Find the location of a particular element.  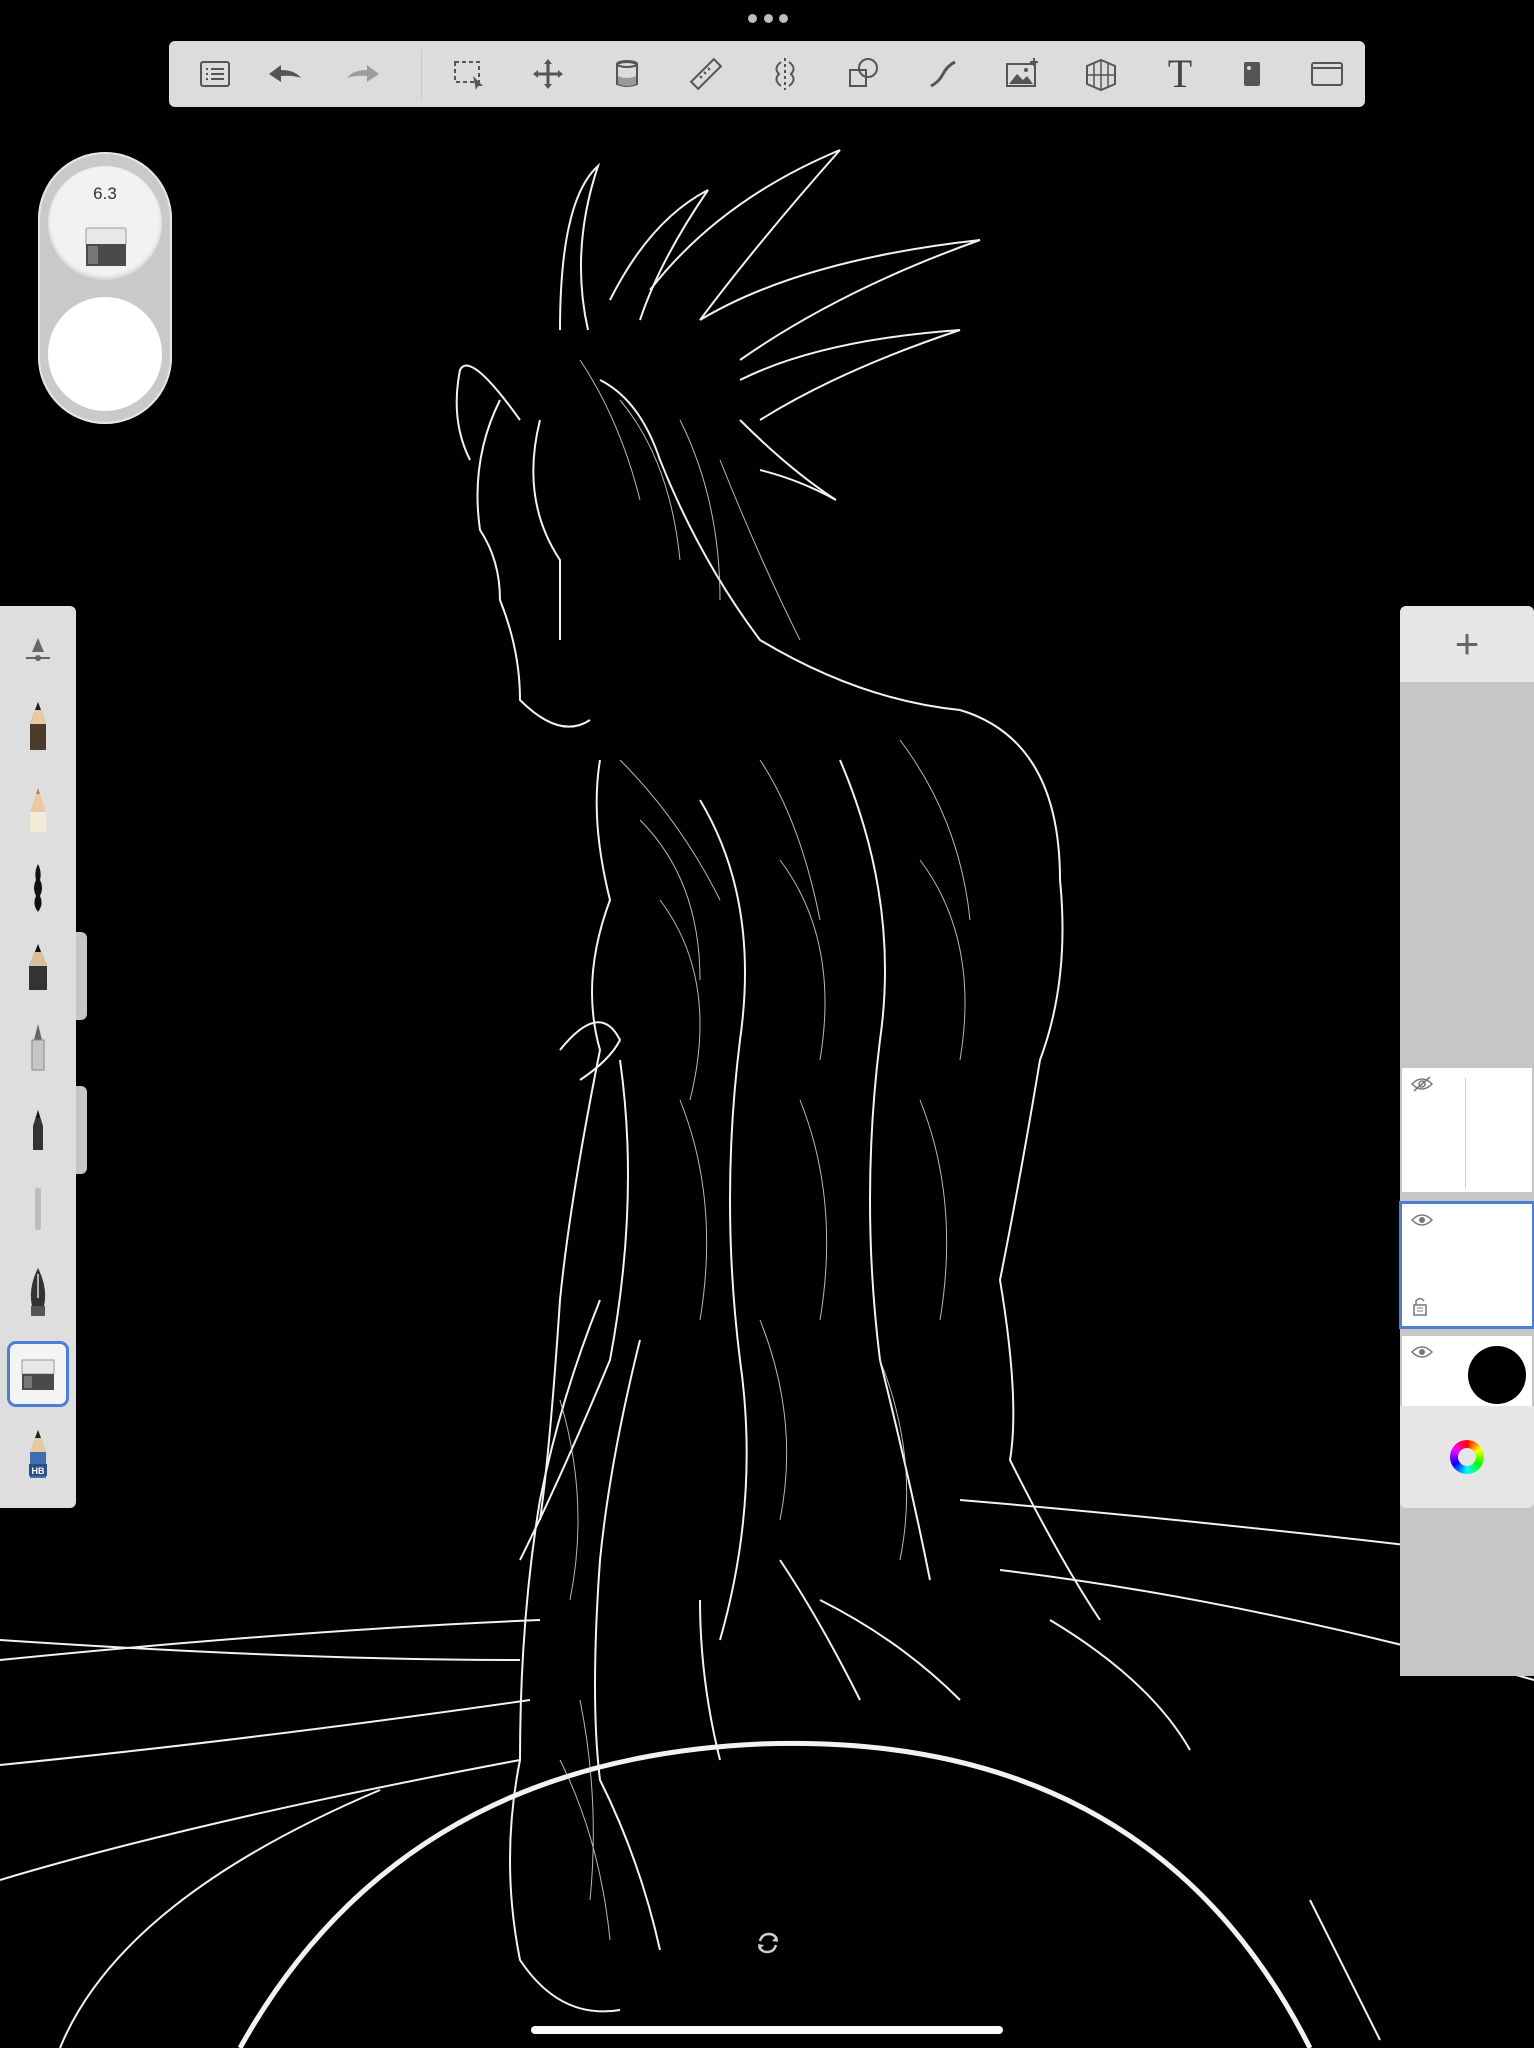

gallery-icon is located at coordinates (215, 74).